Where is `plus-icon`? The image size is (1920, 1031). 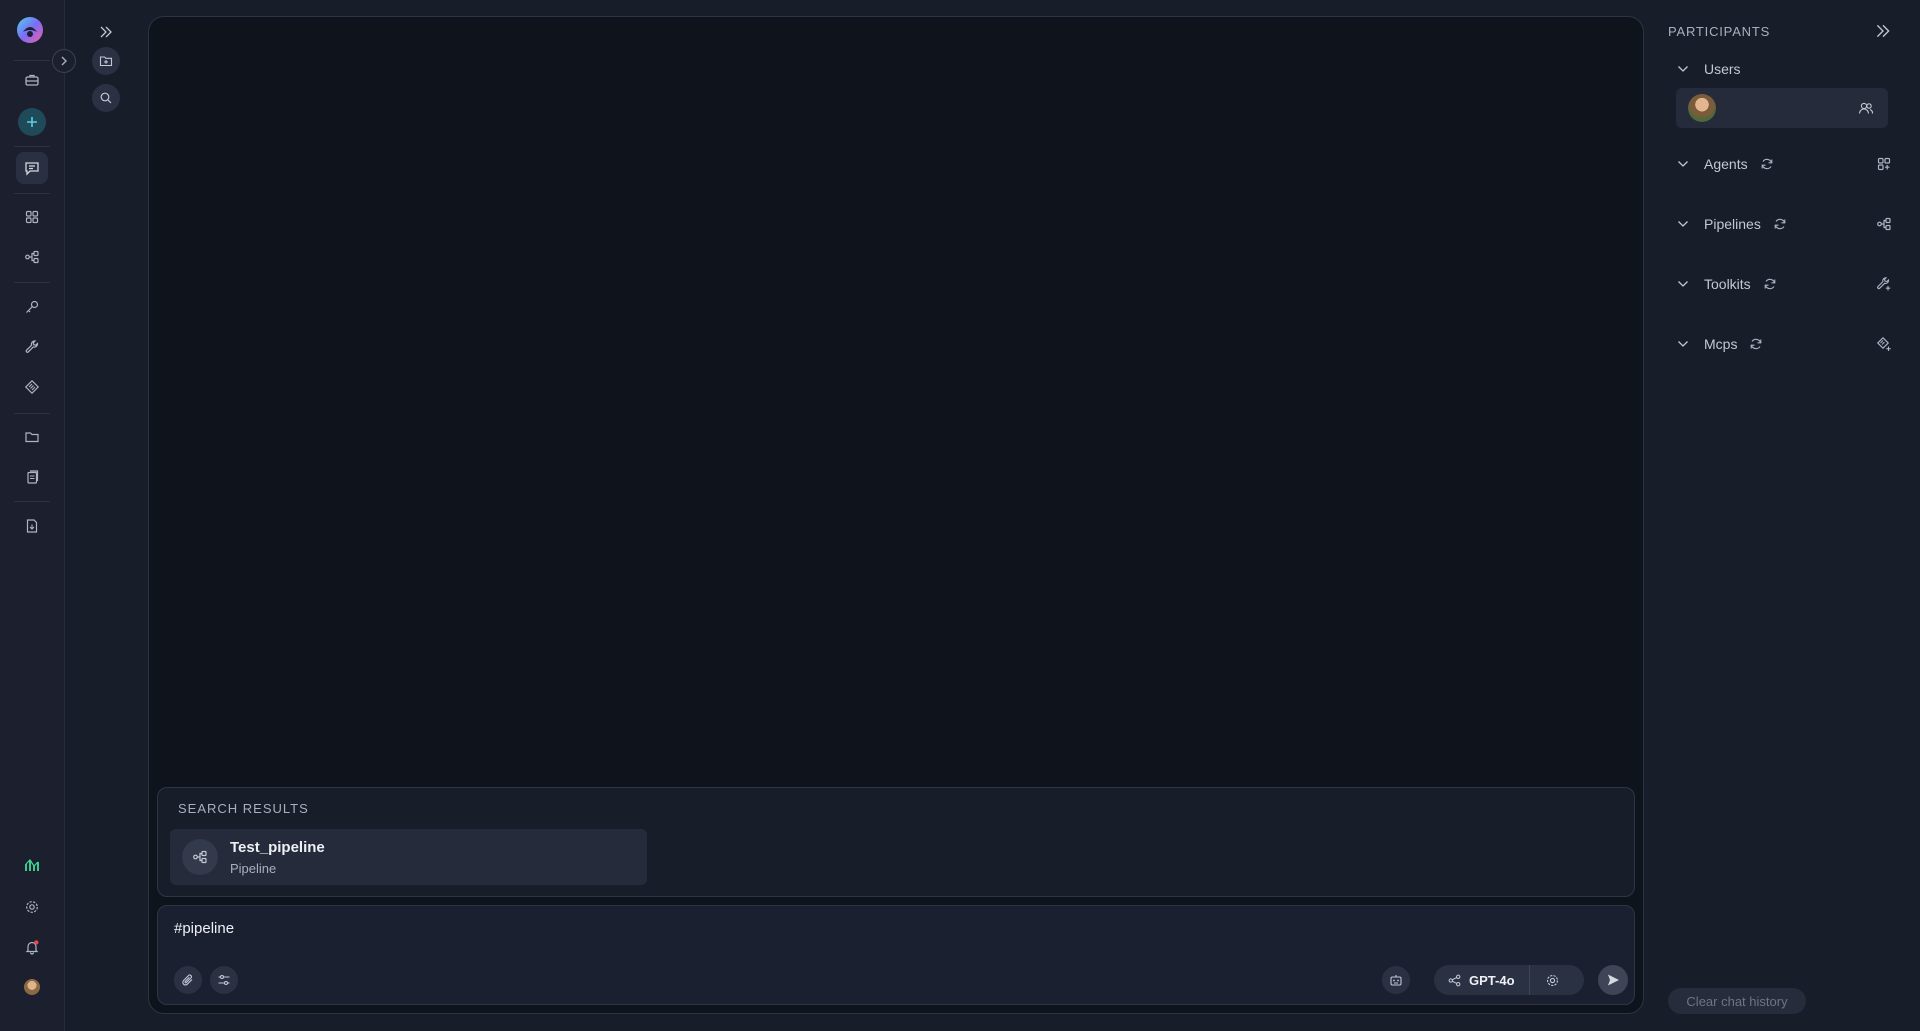 plus-icon is located at coordinates (32, 122).